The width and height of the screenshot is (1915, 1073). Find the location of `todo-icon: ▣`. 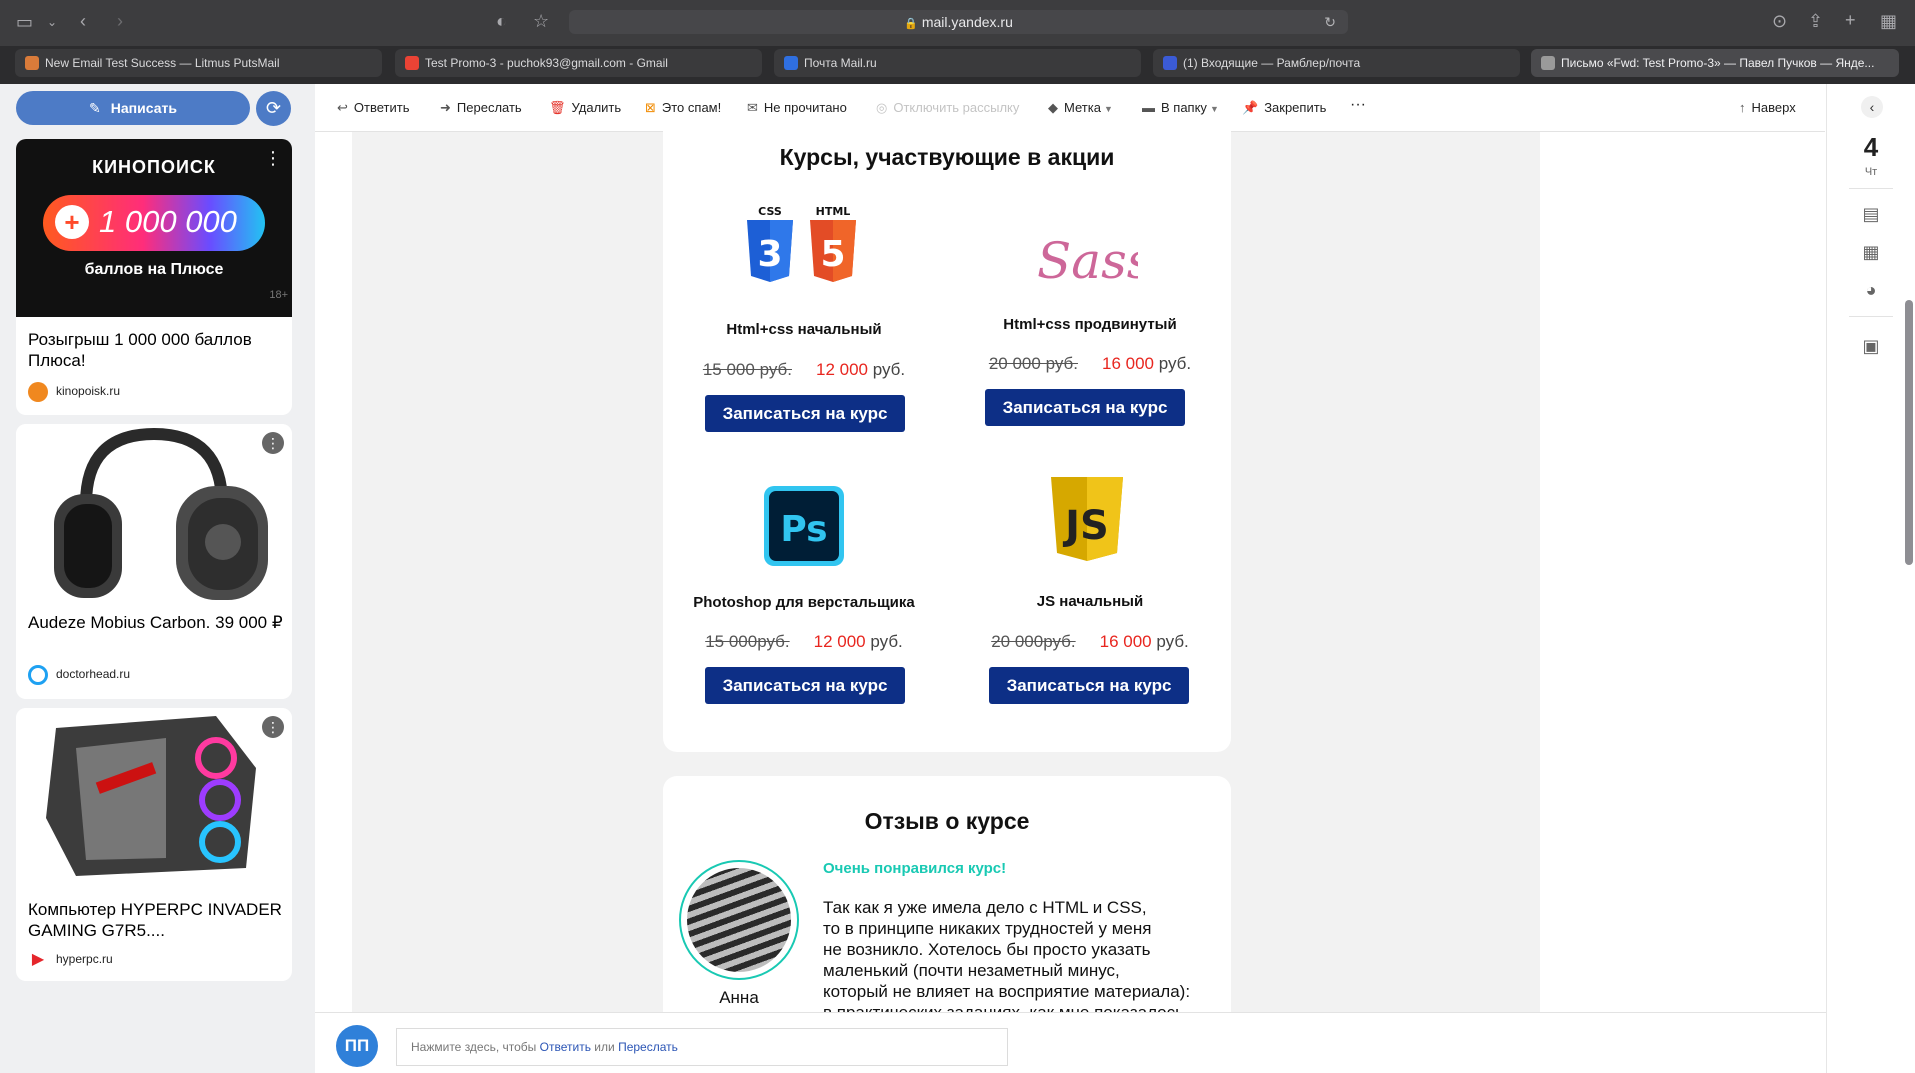

todo-icon: ▣ is located at coordinates (1871, 346).